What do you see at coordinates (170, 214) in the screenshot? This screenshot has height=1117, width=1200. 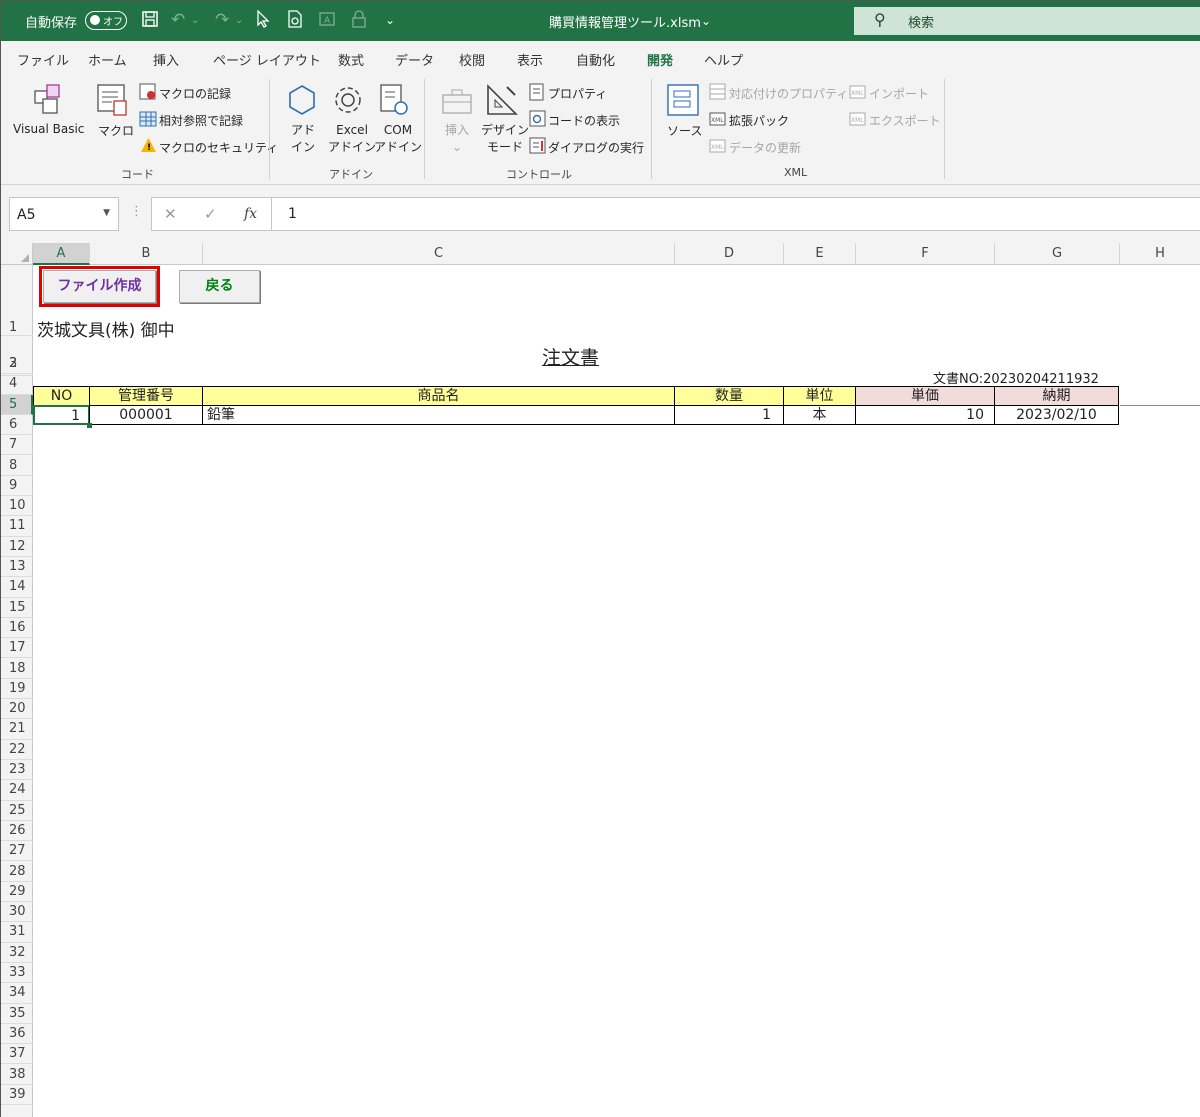 I see `cancel-icon: ✕` at bounding box center [170, 214].